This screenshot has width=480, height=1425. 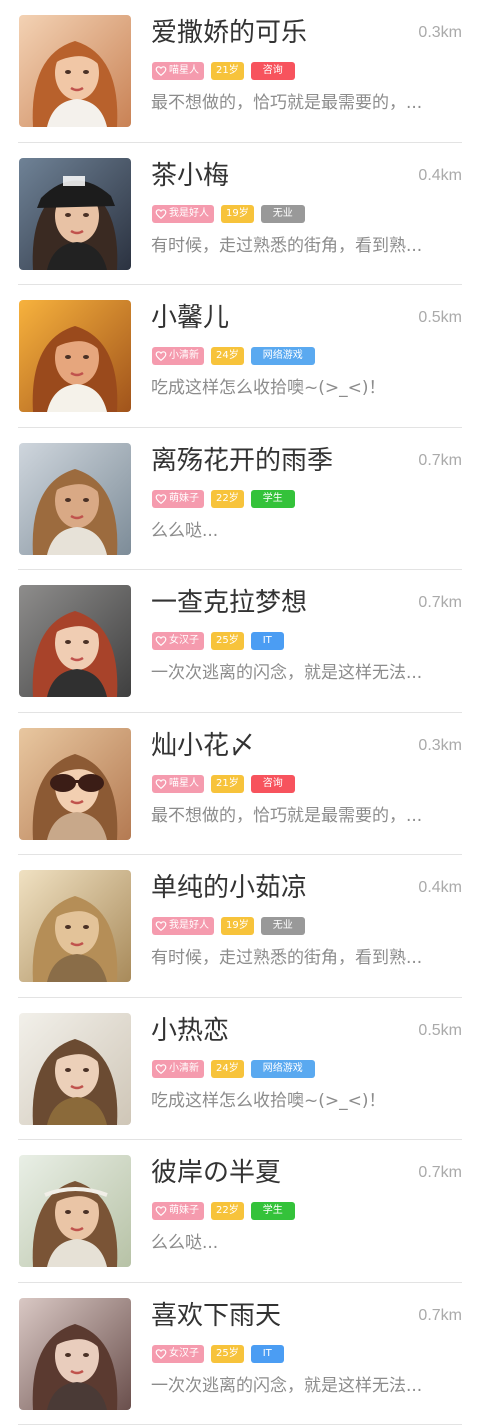 I want to click on persona-label: 我是好人, so click(x=189, y=213).